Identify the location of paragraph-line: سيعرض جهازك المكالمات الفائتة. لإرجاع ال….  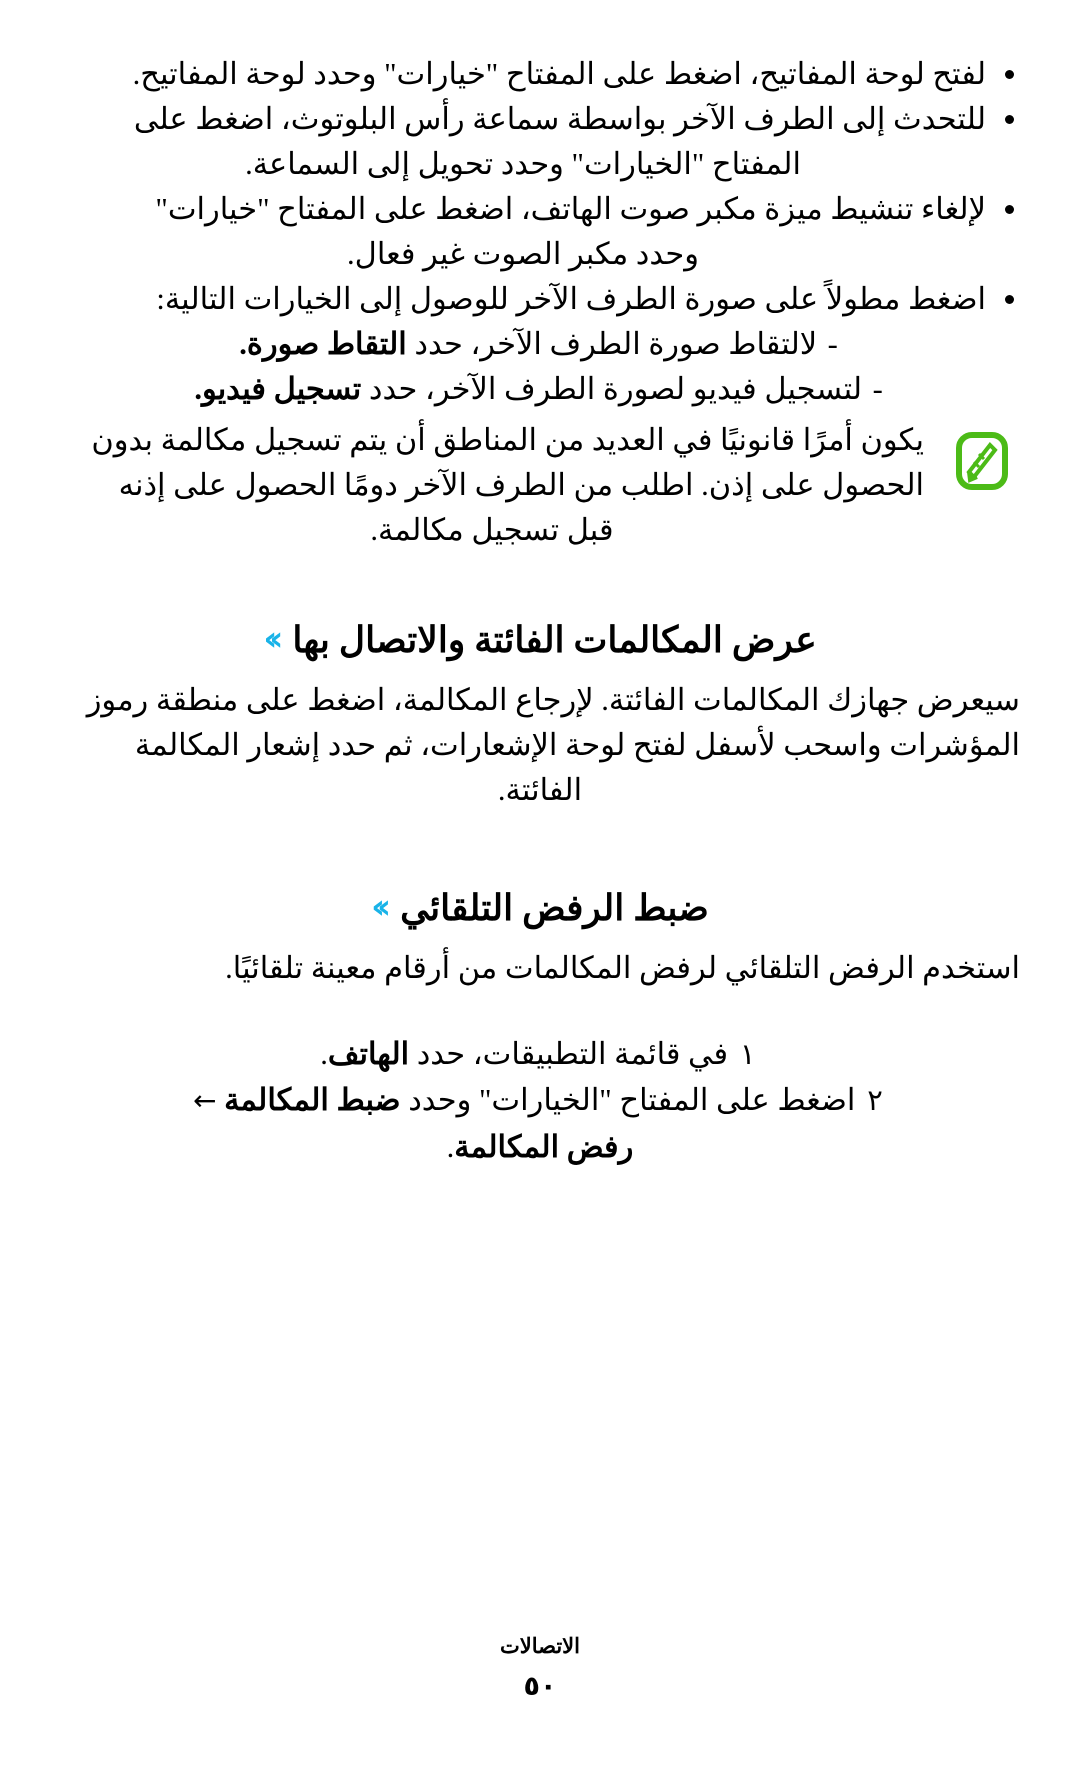
(587, 700).